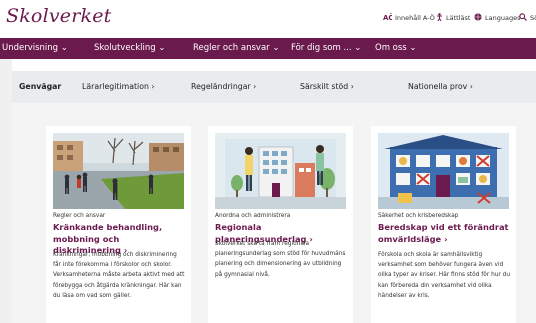 The image size is (536, 323). Describe the element at coordinates (440, 86) in the screenshot. I see `shortcut-nationella-prov: Nationella prov ›` at that location.